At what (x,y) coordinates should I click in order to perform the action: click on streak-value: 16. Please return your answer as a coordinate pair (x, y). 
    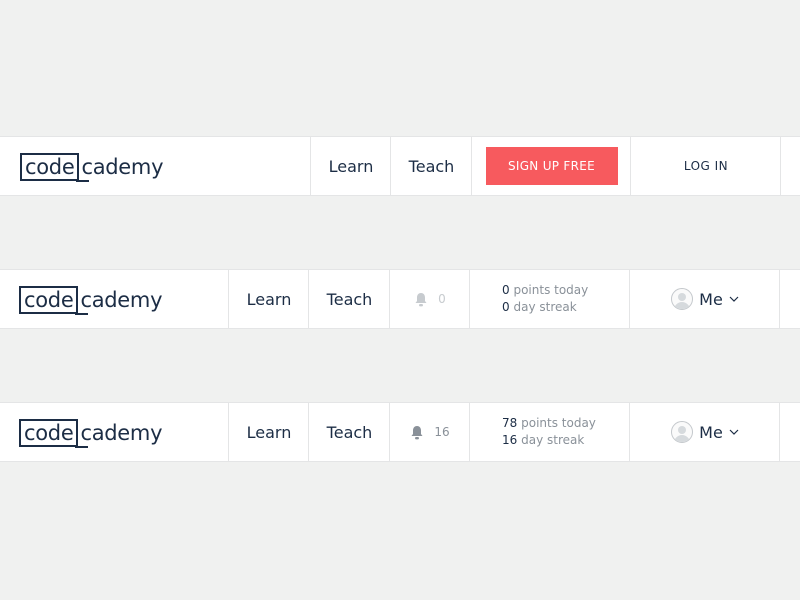
    Looking at the image, I should click on (510, 440).